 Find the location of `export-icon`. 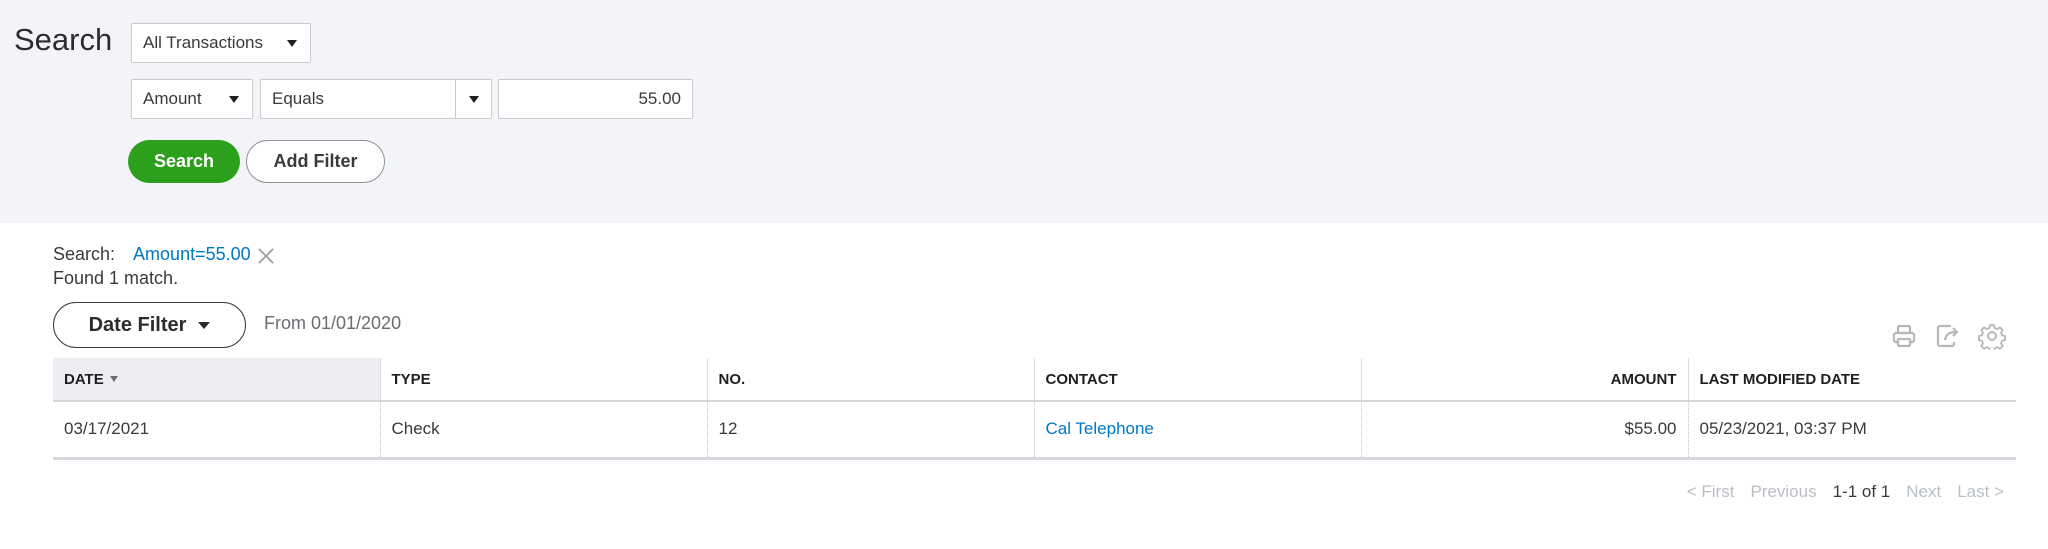

export-icon is located at coordinates (1948, 336).